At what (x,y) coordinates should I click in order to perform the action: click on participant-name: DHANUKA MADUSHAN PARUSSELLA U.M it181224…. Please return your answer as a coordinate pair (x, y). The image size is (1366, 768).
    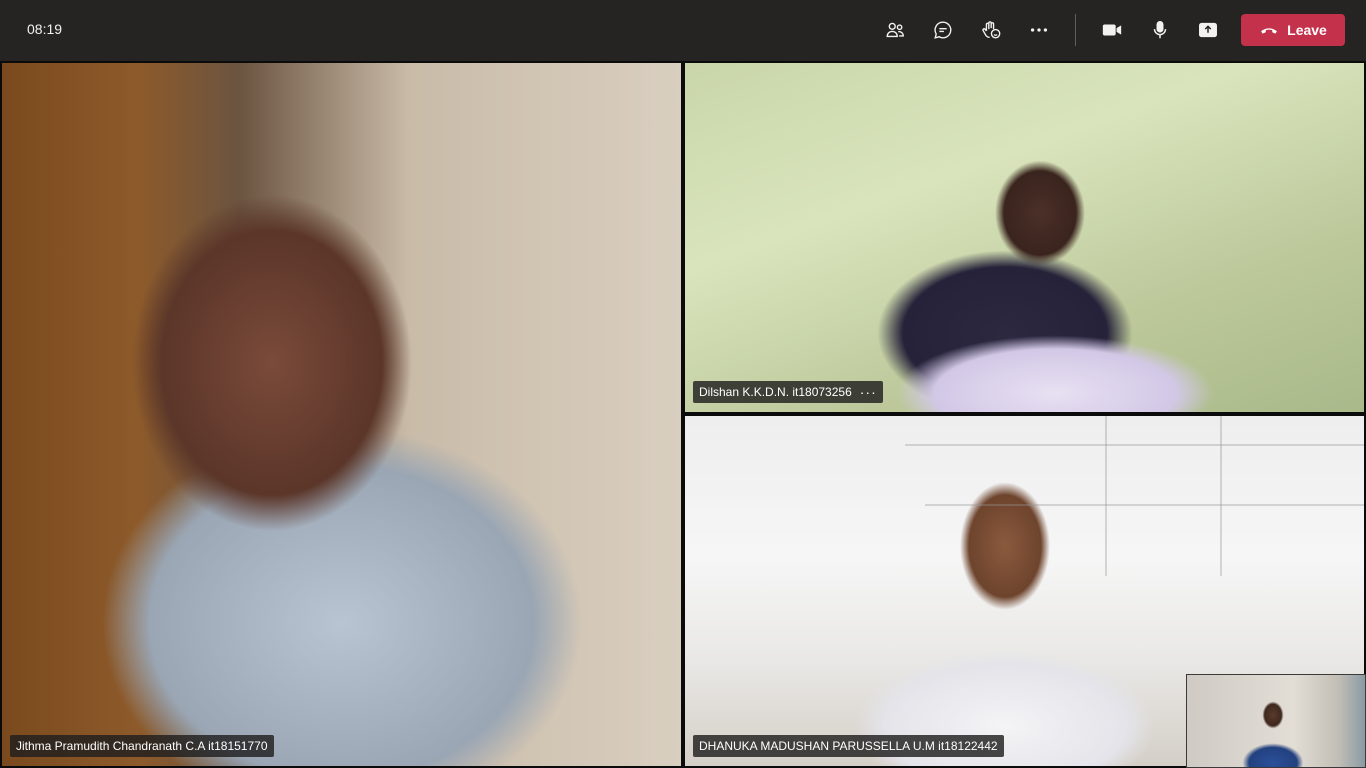
    Looking at the image, I should click on (848, 746).